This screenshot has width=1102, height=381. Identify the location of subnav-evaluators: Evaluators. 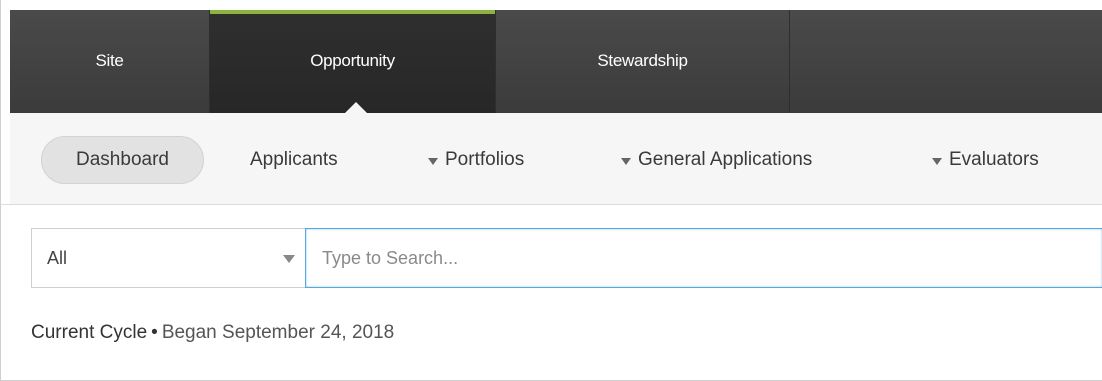
(985, 160).